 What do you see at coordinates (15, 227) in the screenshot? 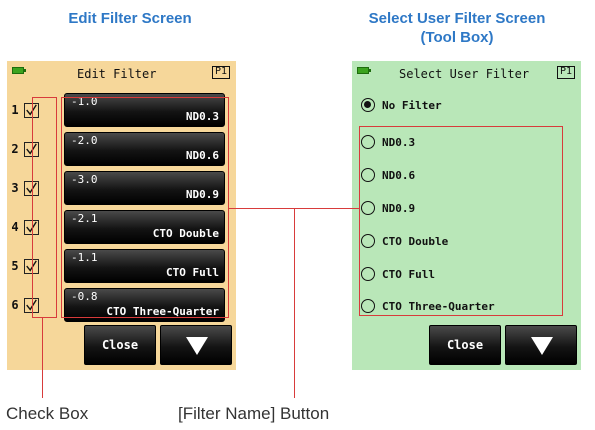
I see `row-number: 4` at bounding box center [15, 227].